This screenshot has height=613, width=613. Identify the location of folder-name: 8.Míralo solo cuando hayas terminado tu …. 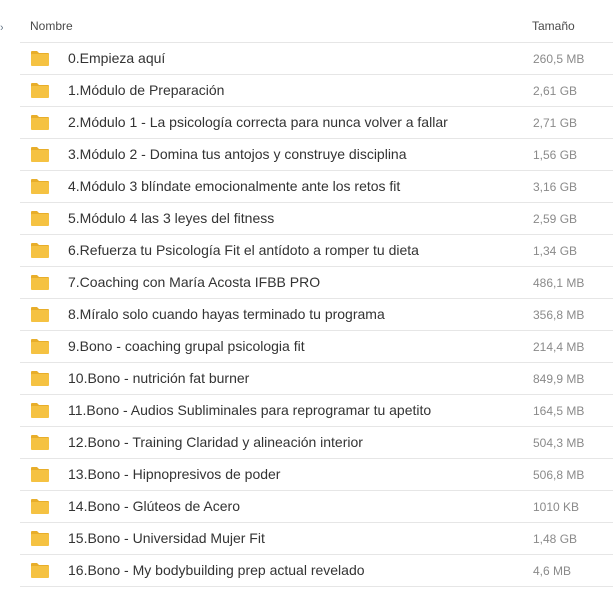
(226, 314).